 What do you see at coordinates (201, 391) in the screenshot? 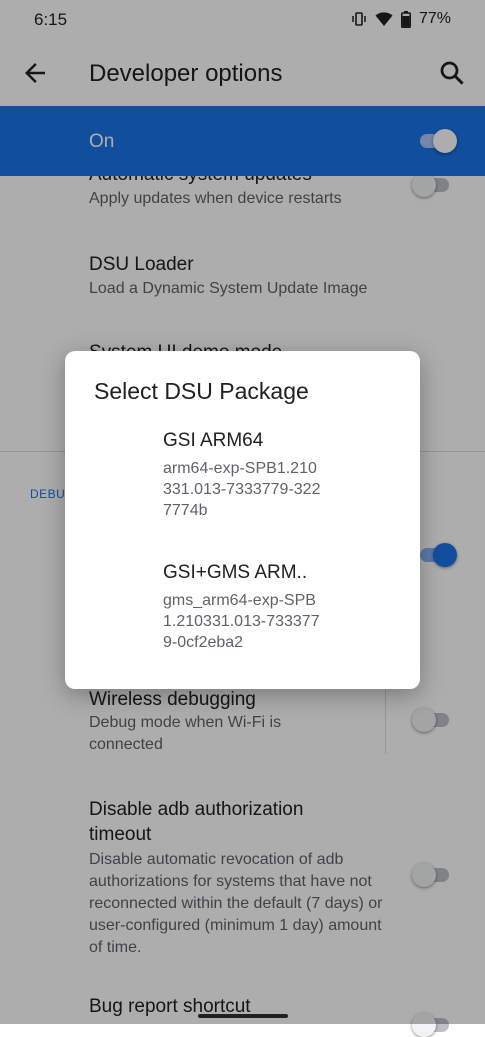
I see `dialog-title: Select DSU Package` at bounding box center [201, 391].